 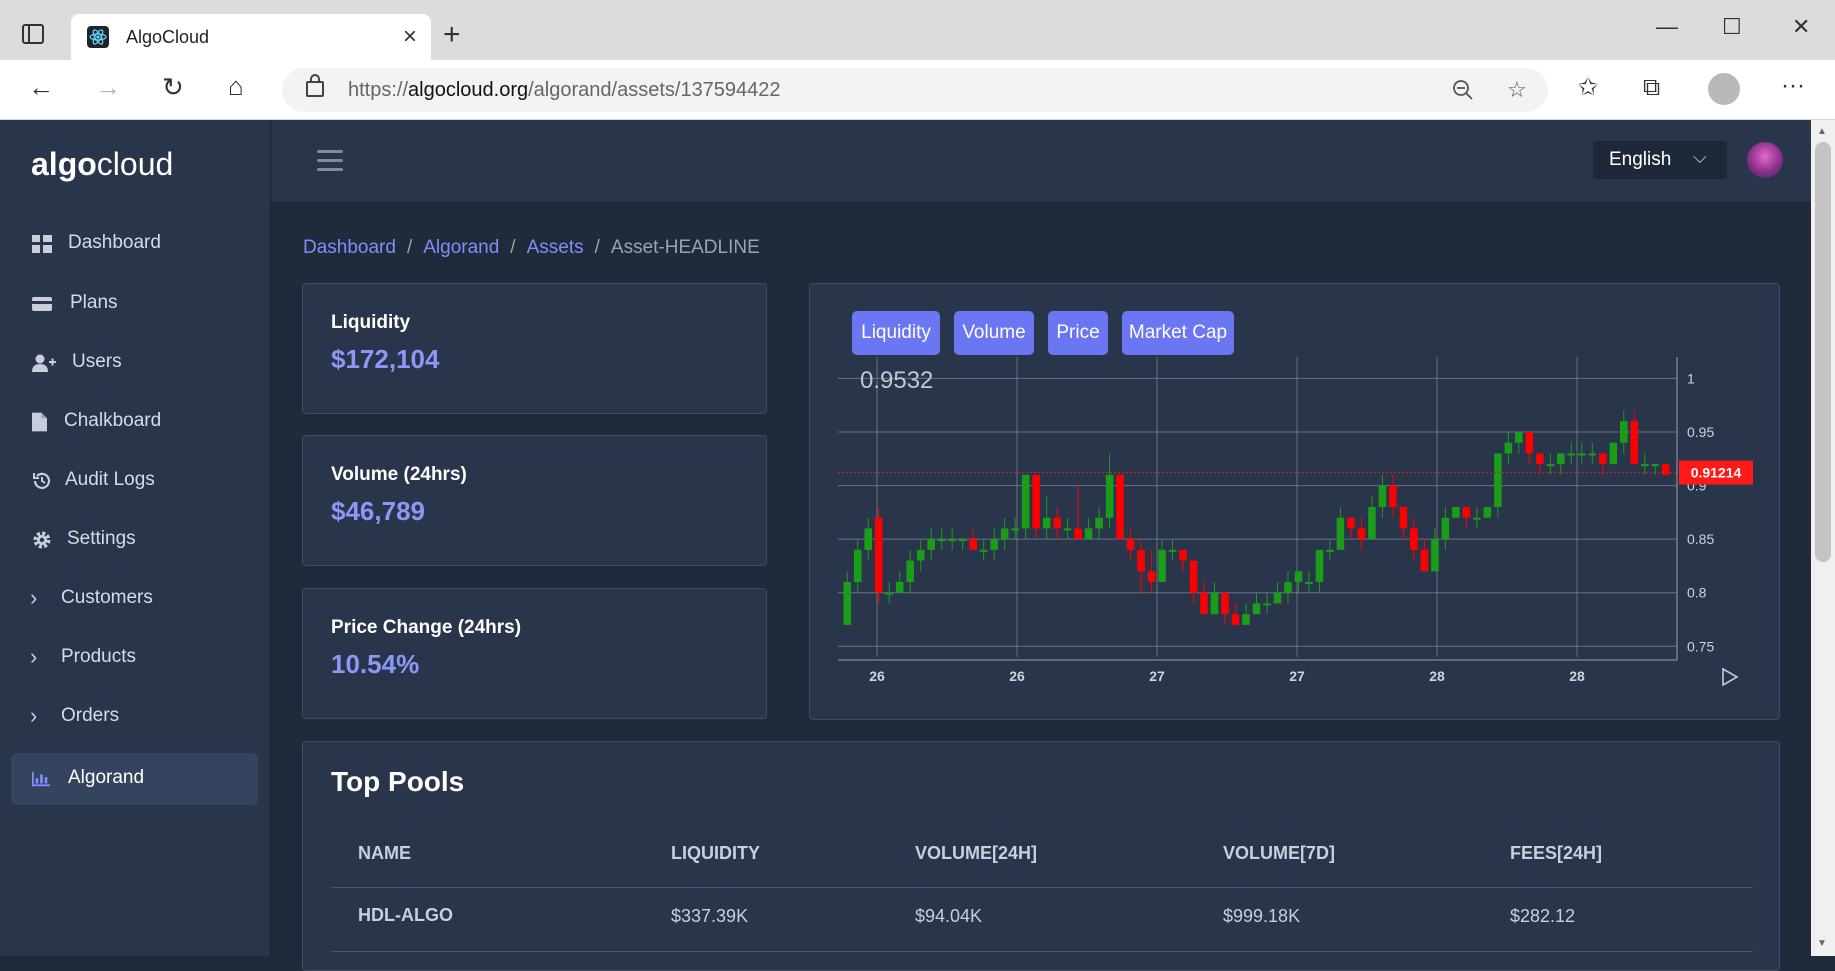 What do you see at coordinates (399, 474) in the screenshot?
I see `stat-title: Volume (24hrs)` at bounding box center [399, 474].